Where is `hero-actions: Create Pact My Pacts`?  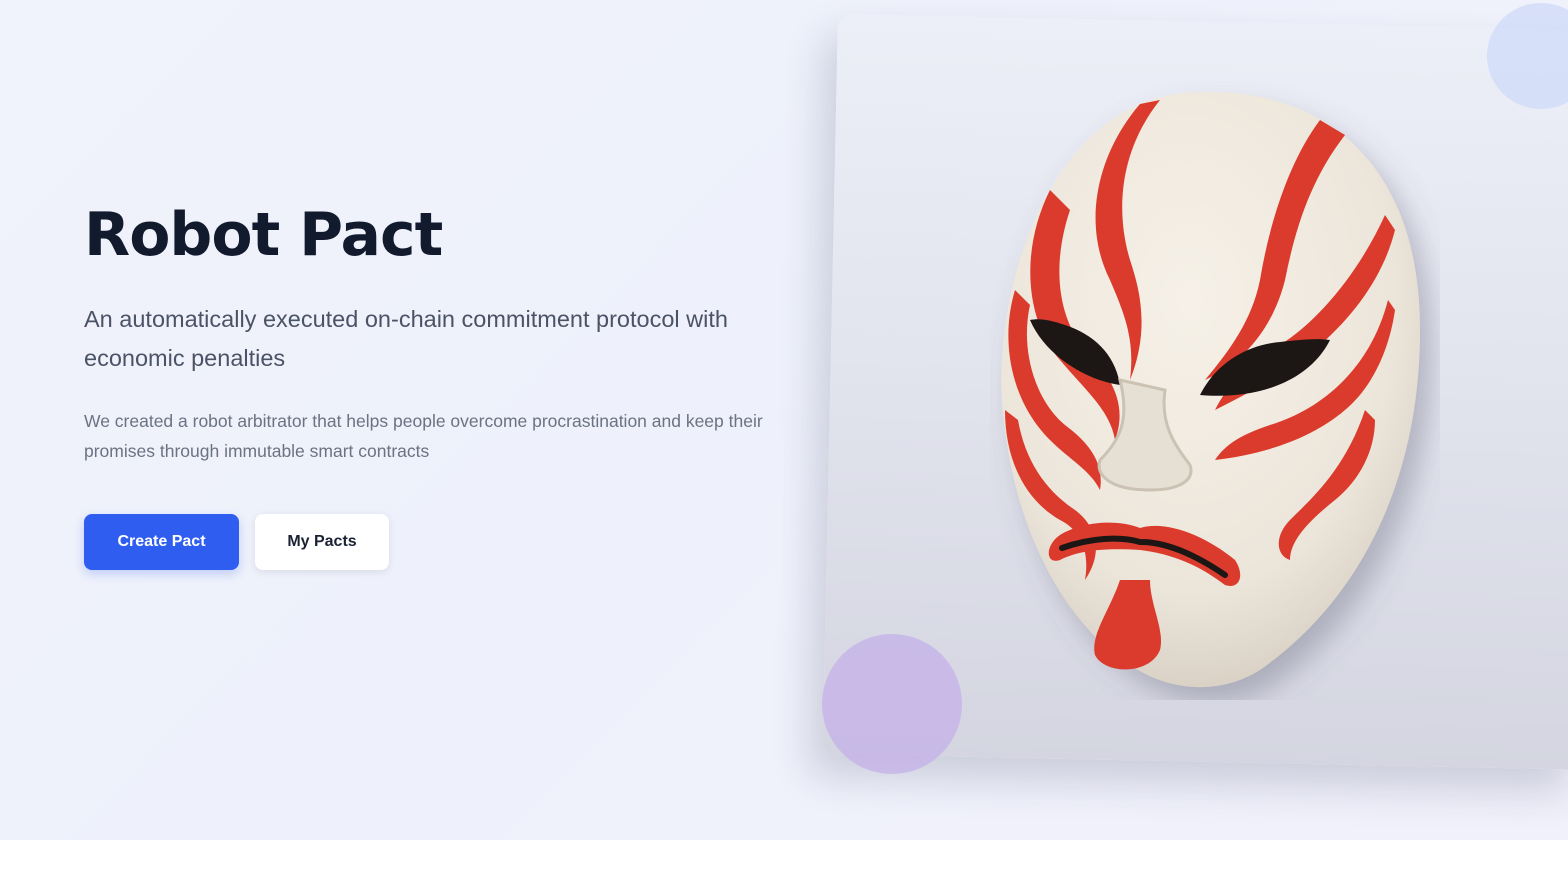 hero-actions: Create Pact My Pacts is located at coordinates (236, 542).